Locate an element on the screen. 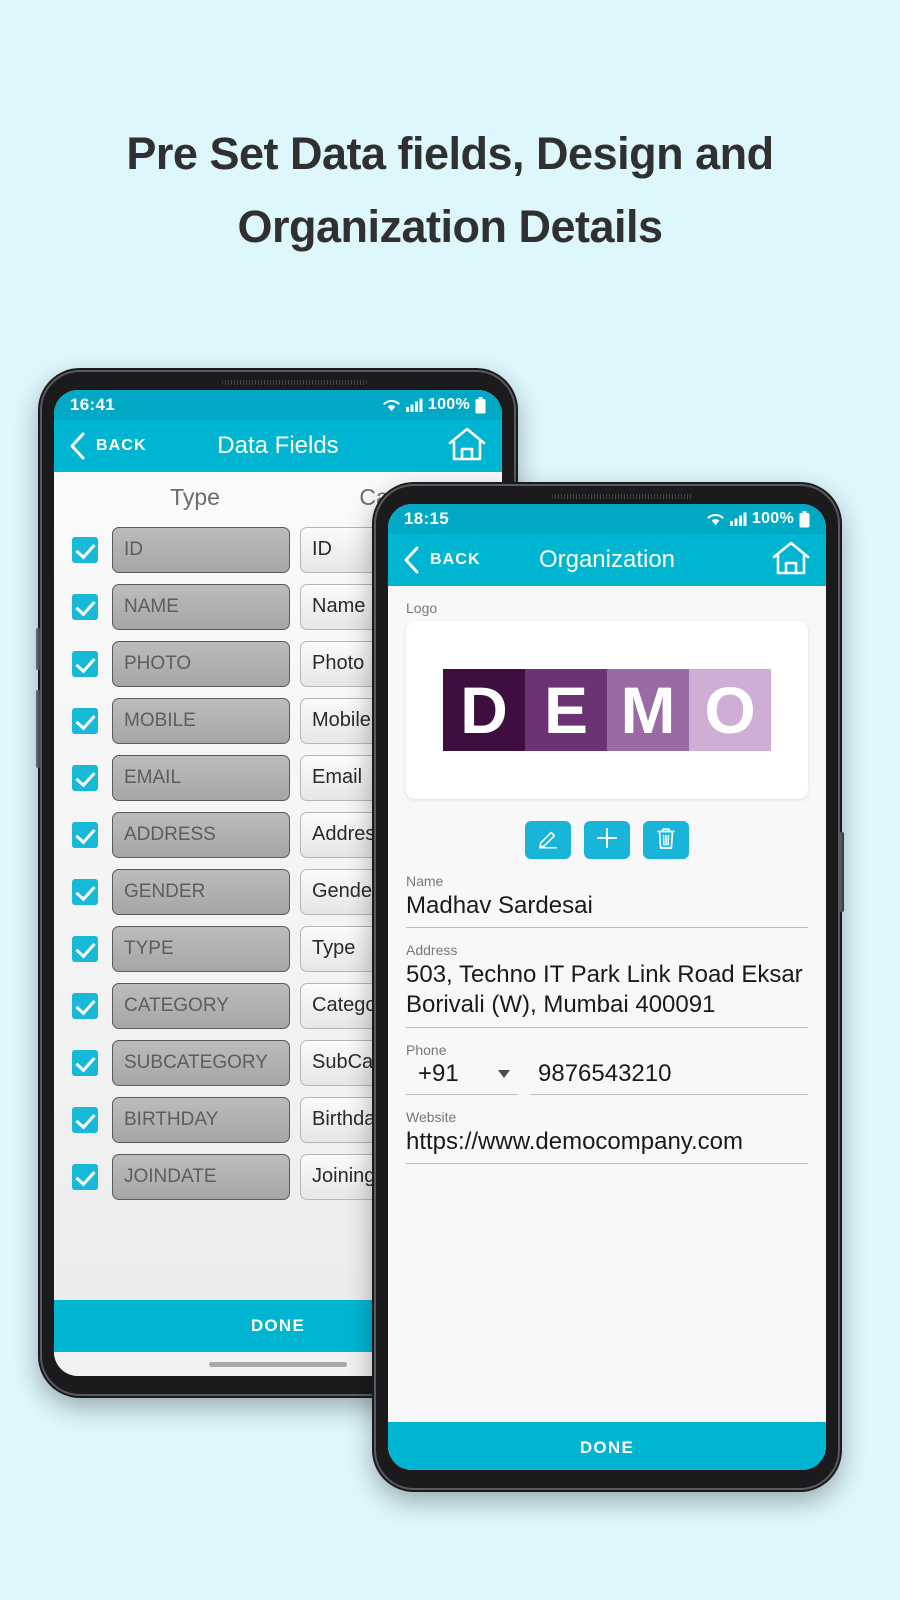 This screenshot has width=900, height=1600. status-bar: 18:15 100% is located at coordinates (607, 519).